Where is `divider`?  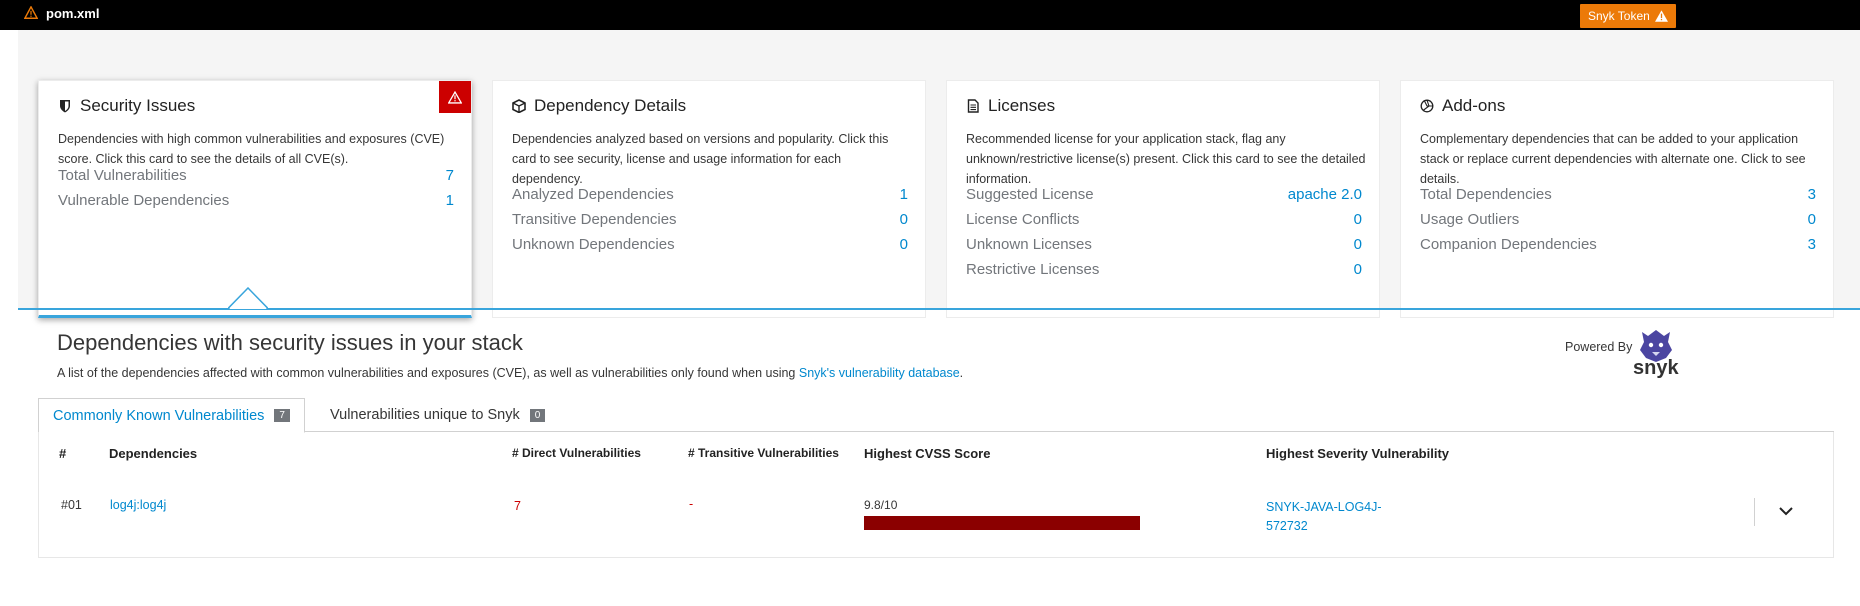
divider is located at coordinates (1754, 512).